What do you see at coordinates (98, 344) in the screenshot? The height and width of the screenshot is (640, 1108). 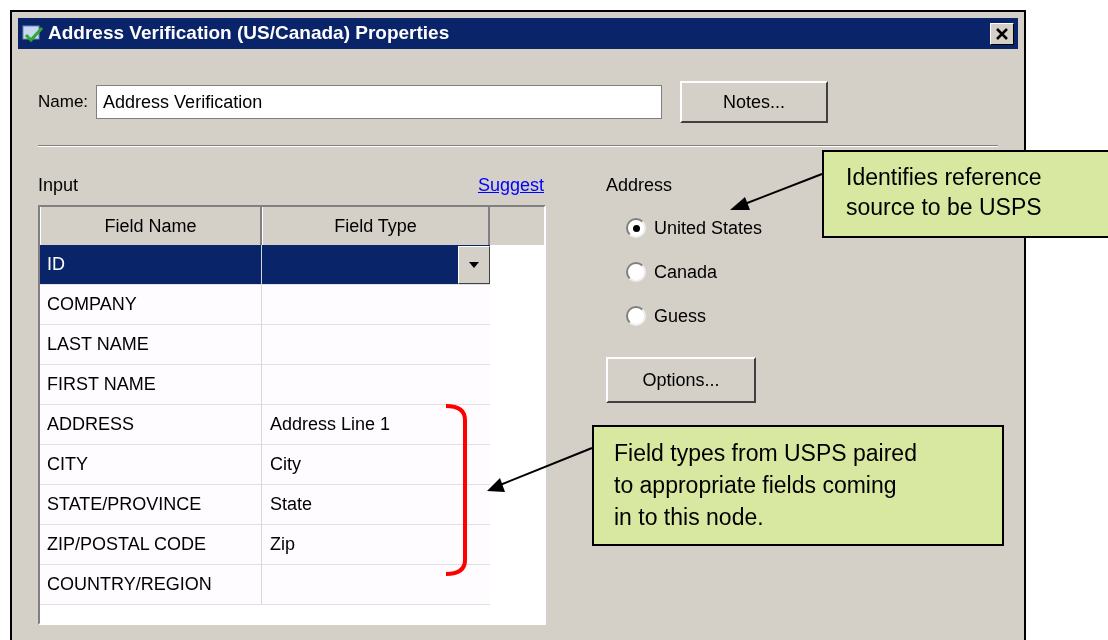 I see `field-name-cell-text: LAST NAME` at bounding box center [98, 344].